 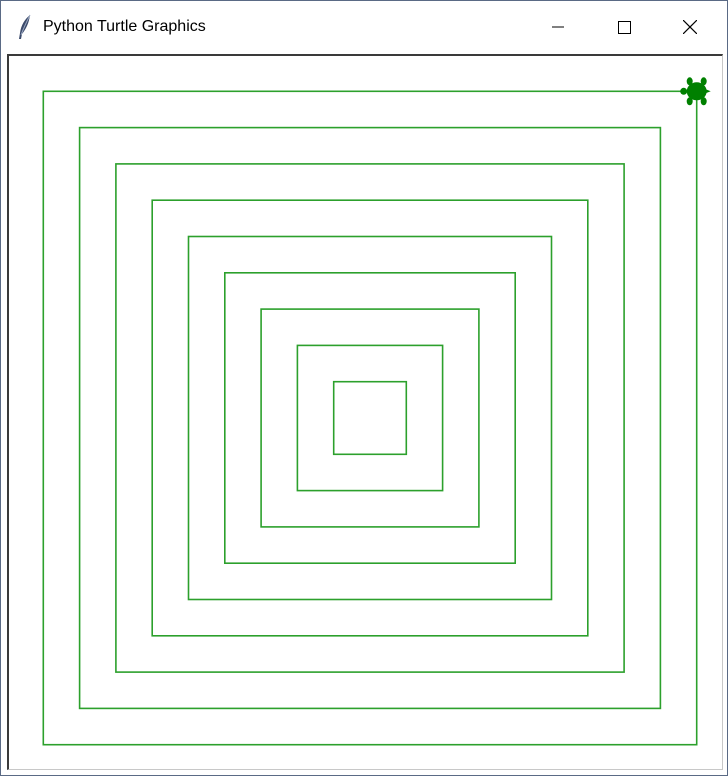 I want to click on minimize-button, so click(x=558, y=27).